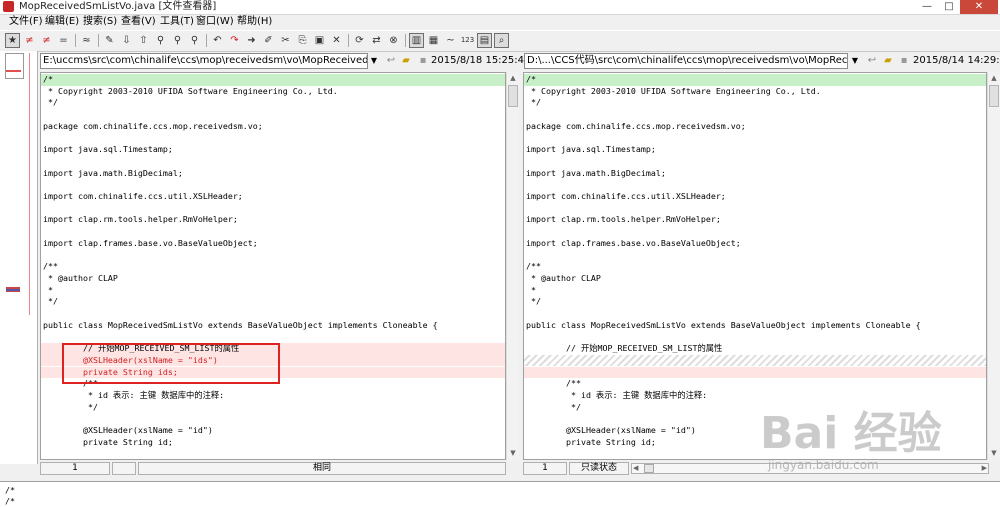 Image resolution: width=1000 pixels, height=507 pixels. I want to click on right-open-folder-icon: ▰, so click(888, 61).